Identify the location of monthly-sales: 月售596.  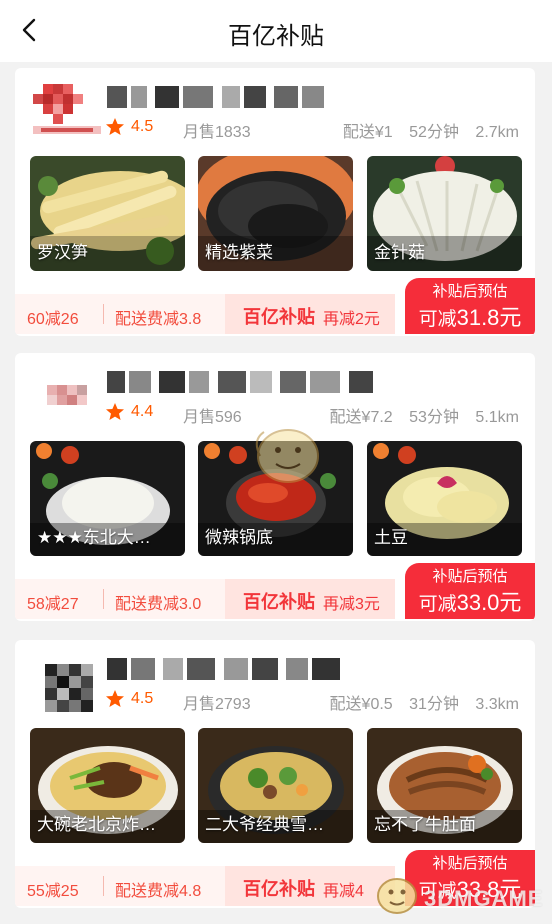
(212, 417).